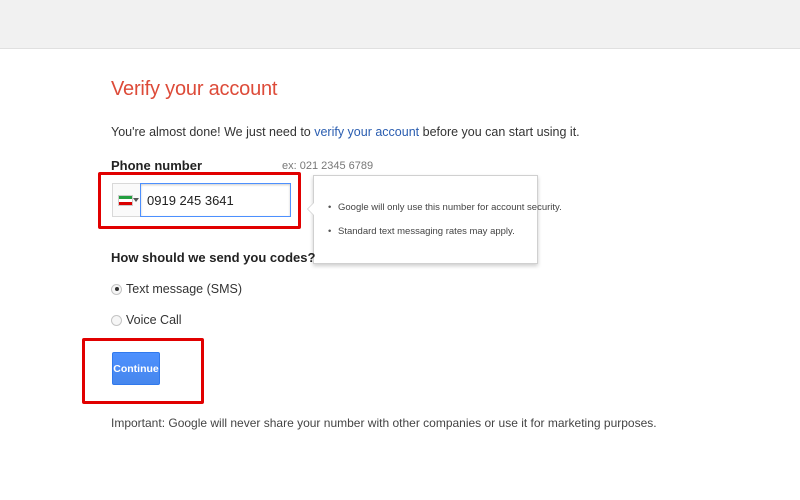 The image size is (800, 500). What do you see at coordinates (157, 165) in the screenshot?
I see `phone-number-label: Phone number` at bounding box center [157, 165].